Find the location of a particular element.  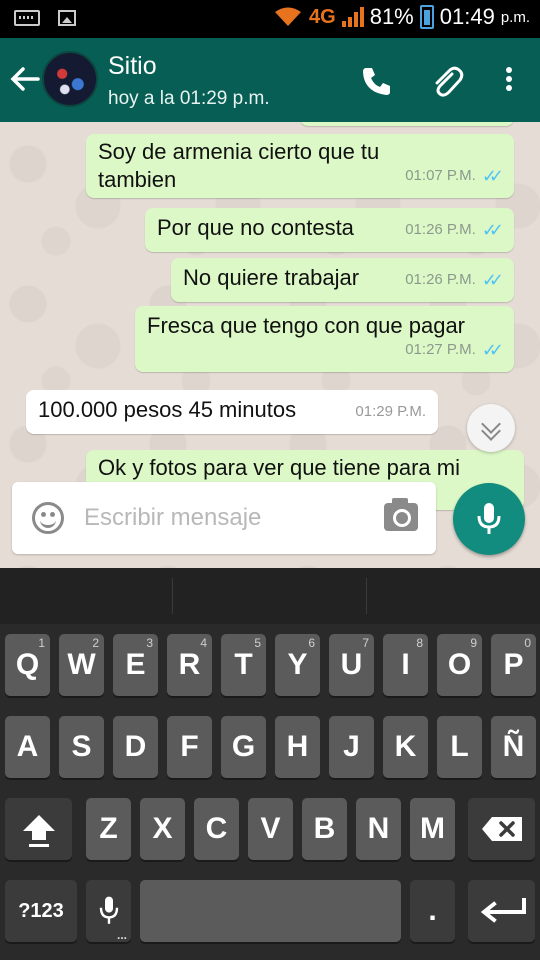

key-l: L is located at coordinates (459, 747).